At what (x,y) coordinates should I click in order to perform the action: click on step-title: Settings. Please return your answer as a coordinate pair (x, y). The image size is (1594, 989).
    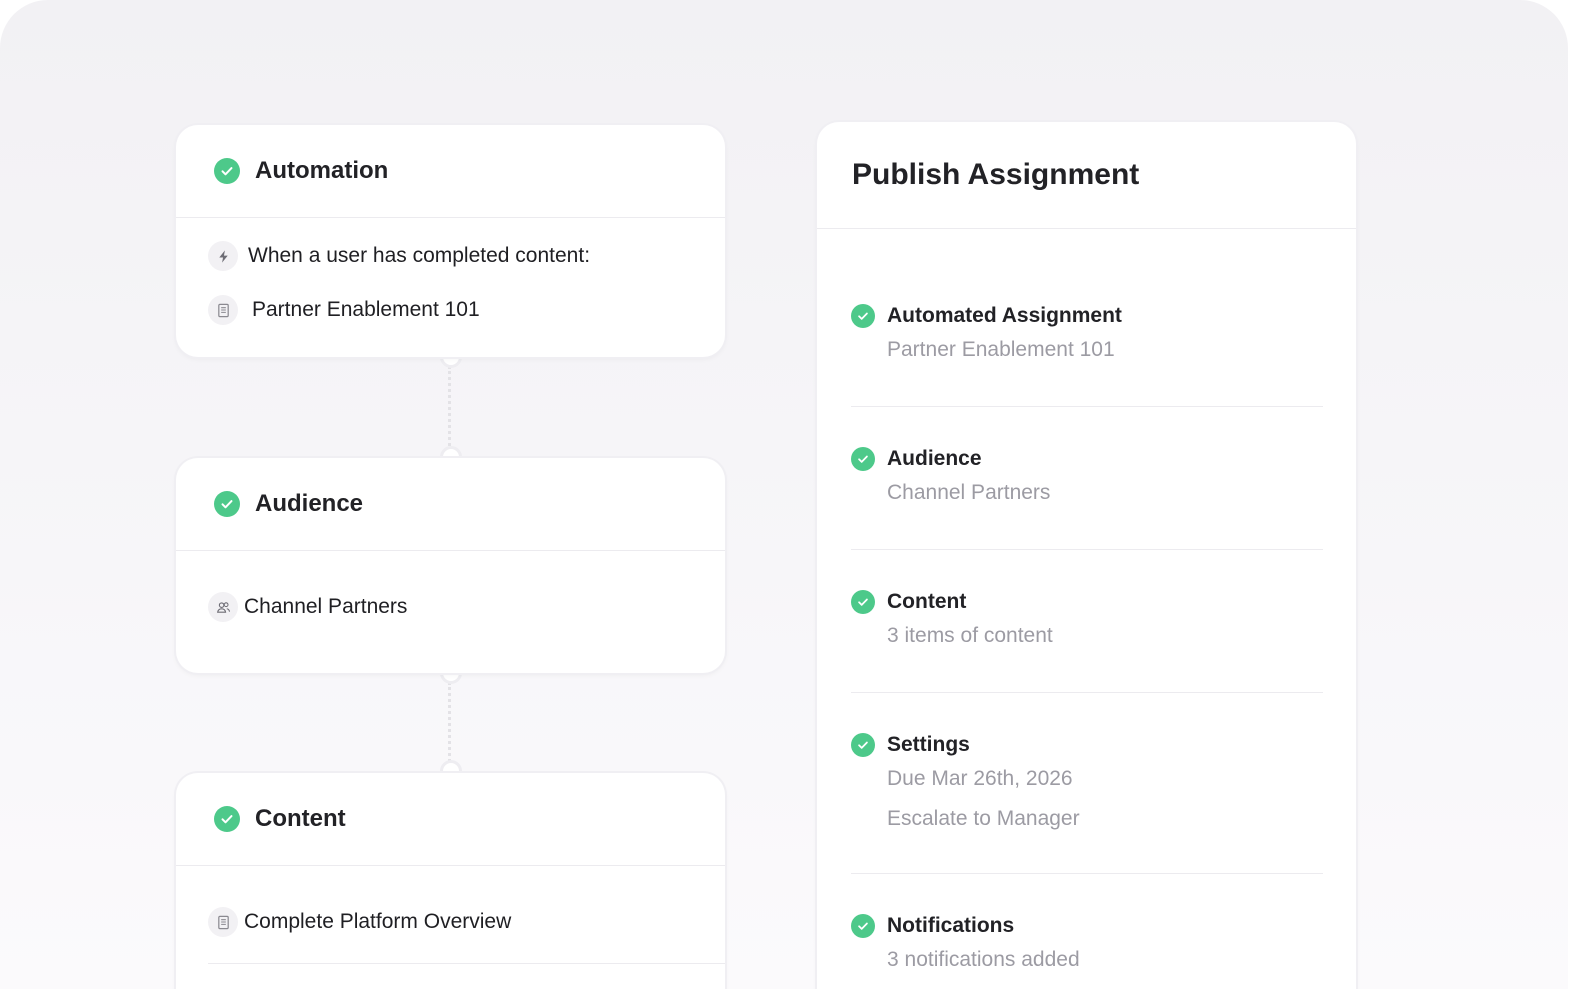
    Looking at the image, I should click on (928, 744).